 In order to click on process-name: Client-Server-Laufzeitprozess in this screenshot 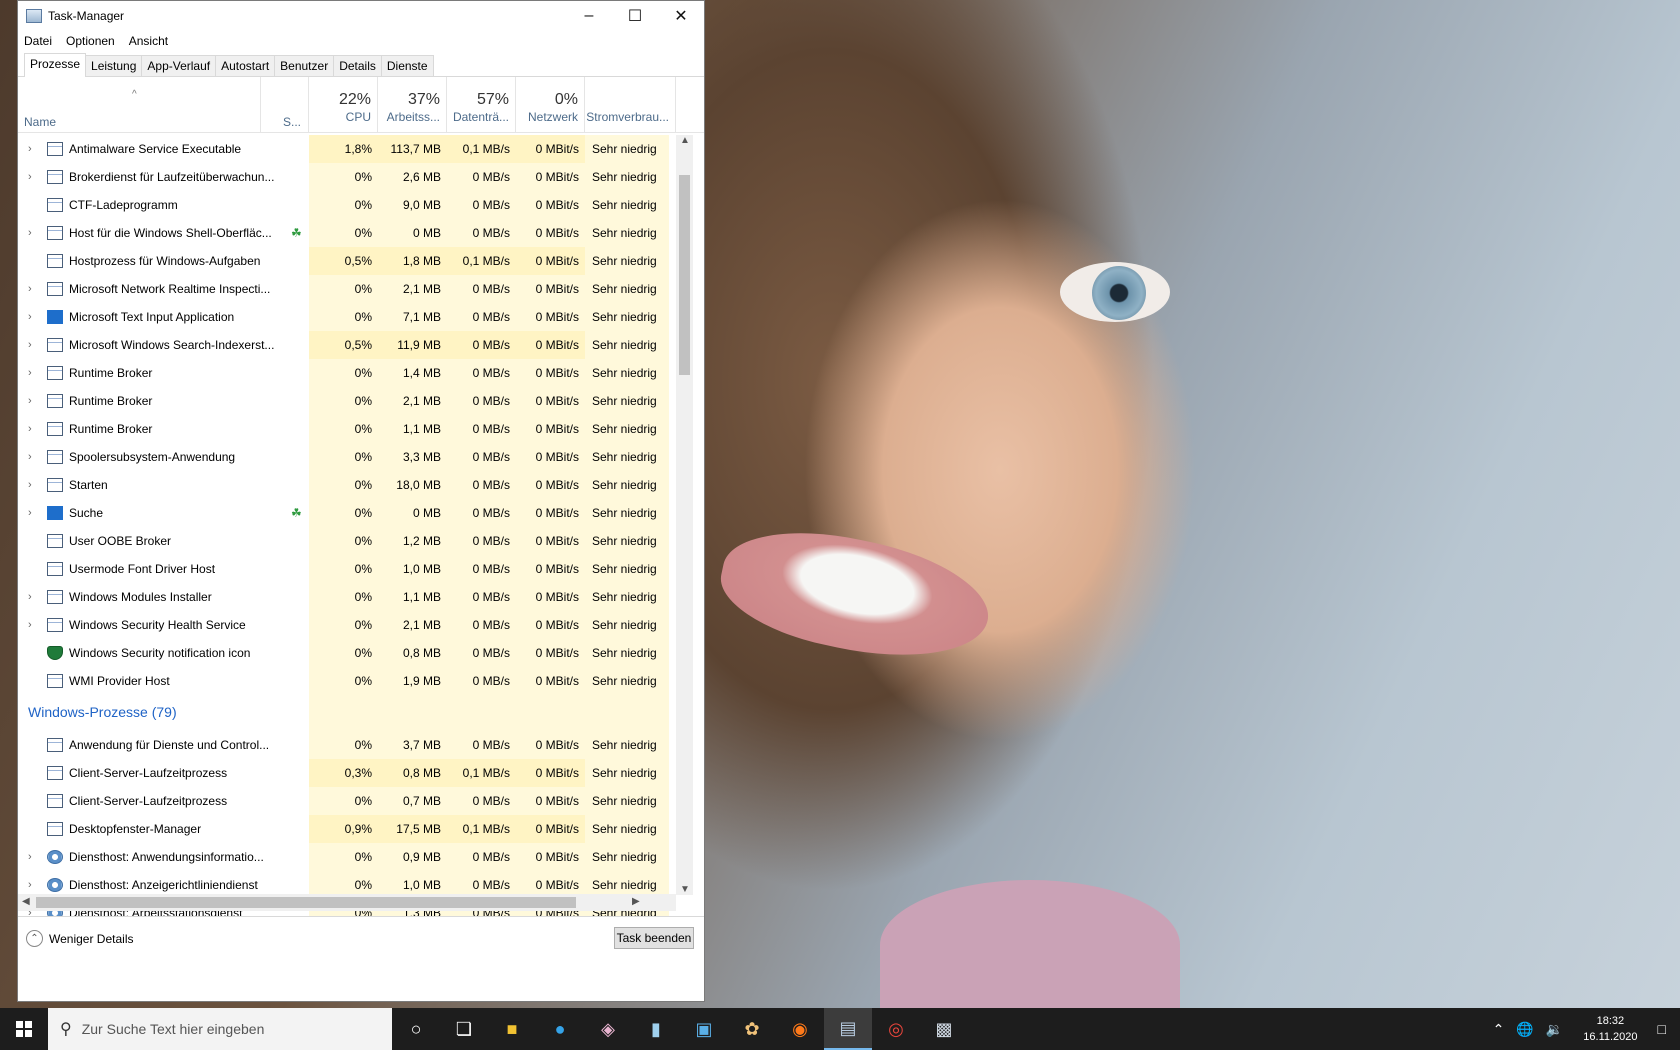, I will do `click(148, 801)`.